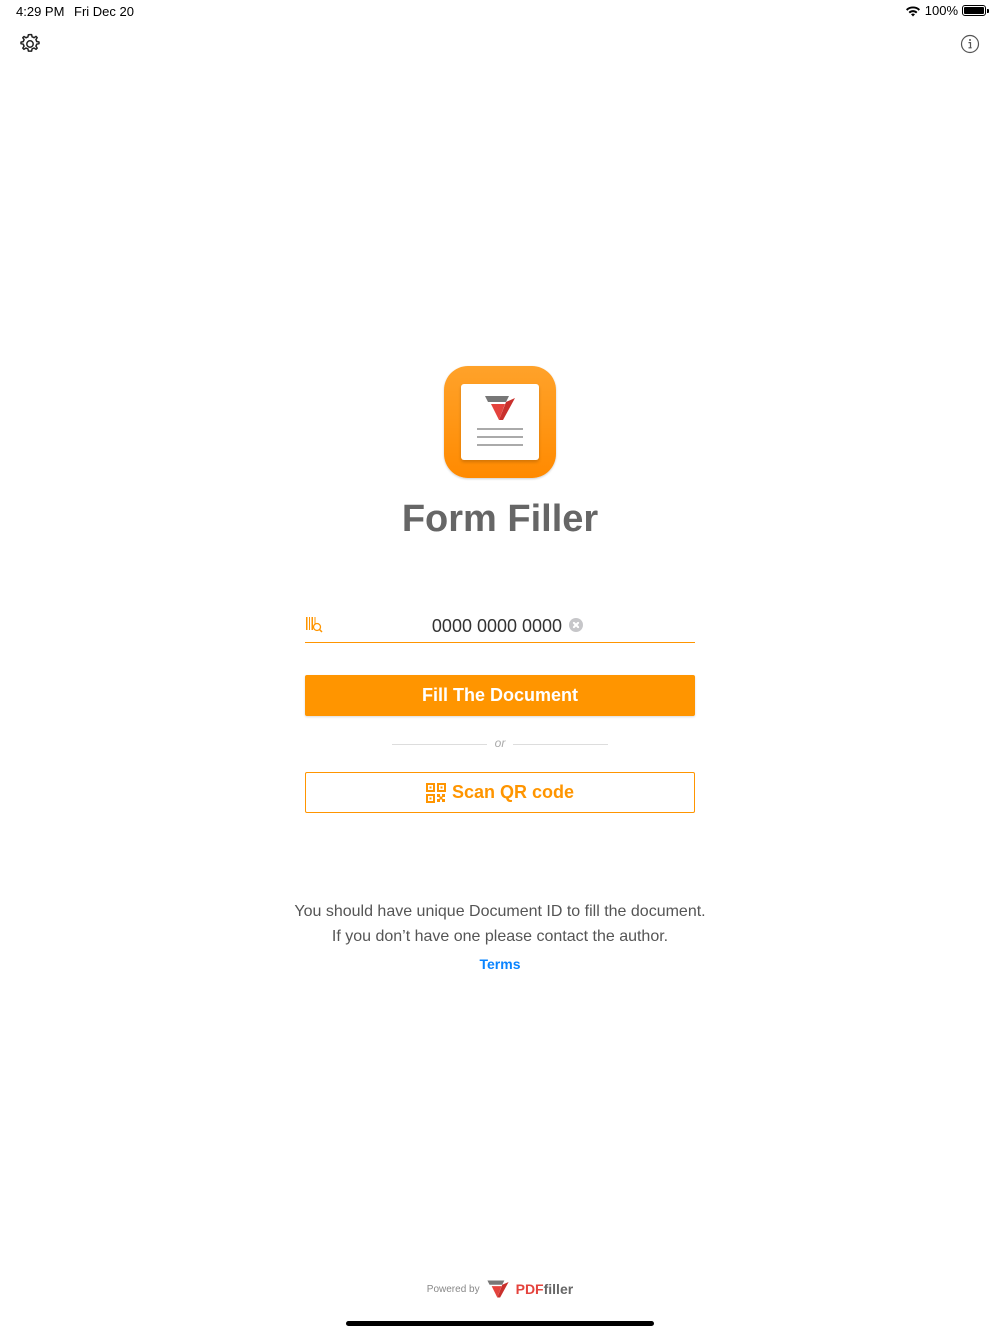 This screenshot has height=1334, width=1000. What do you see at coordinates (500, 743) in the screenshot?
I see `or-label: or` at bounding box center [500, 743].